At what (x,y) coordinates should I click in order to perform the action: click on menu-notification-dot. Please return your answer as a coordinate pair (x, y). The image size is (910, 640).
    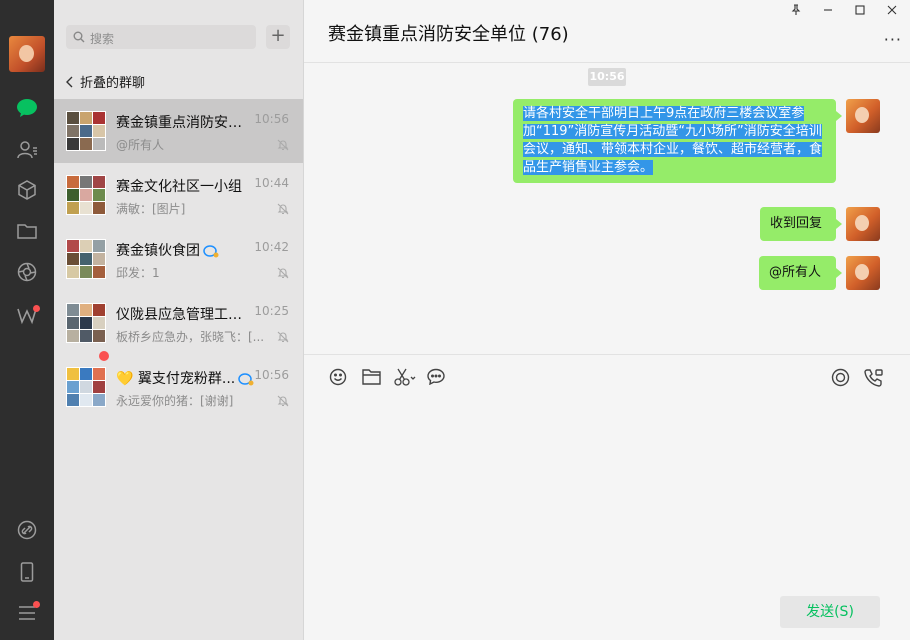
    Looking at the image, I should click on (36, 604).